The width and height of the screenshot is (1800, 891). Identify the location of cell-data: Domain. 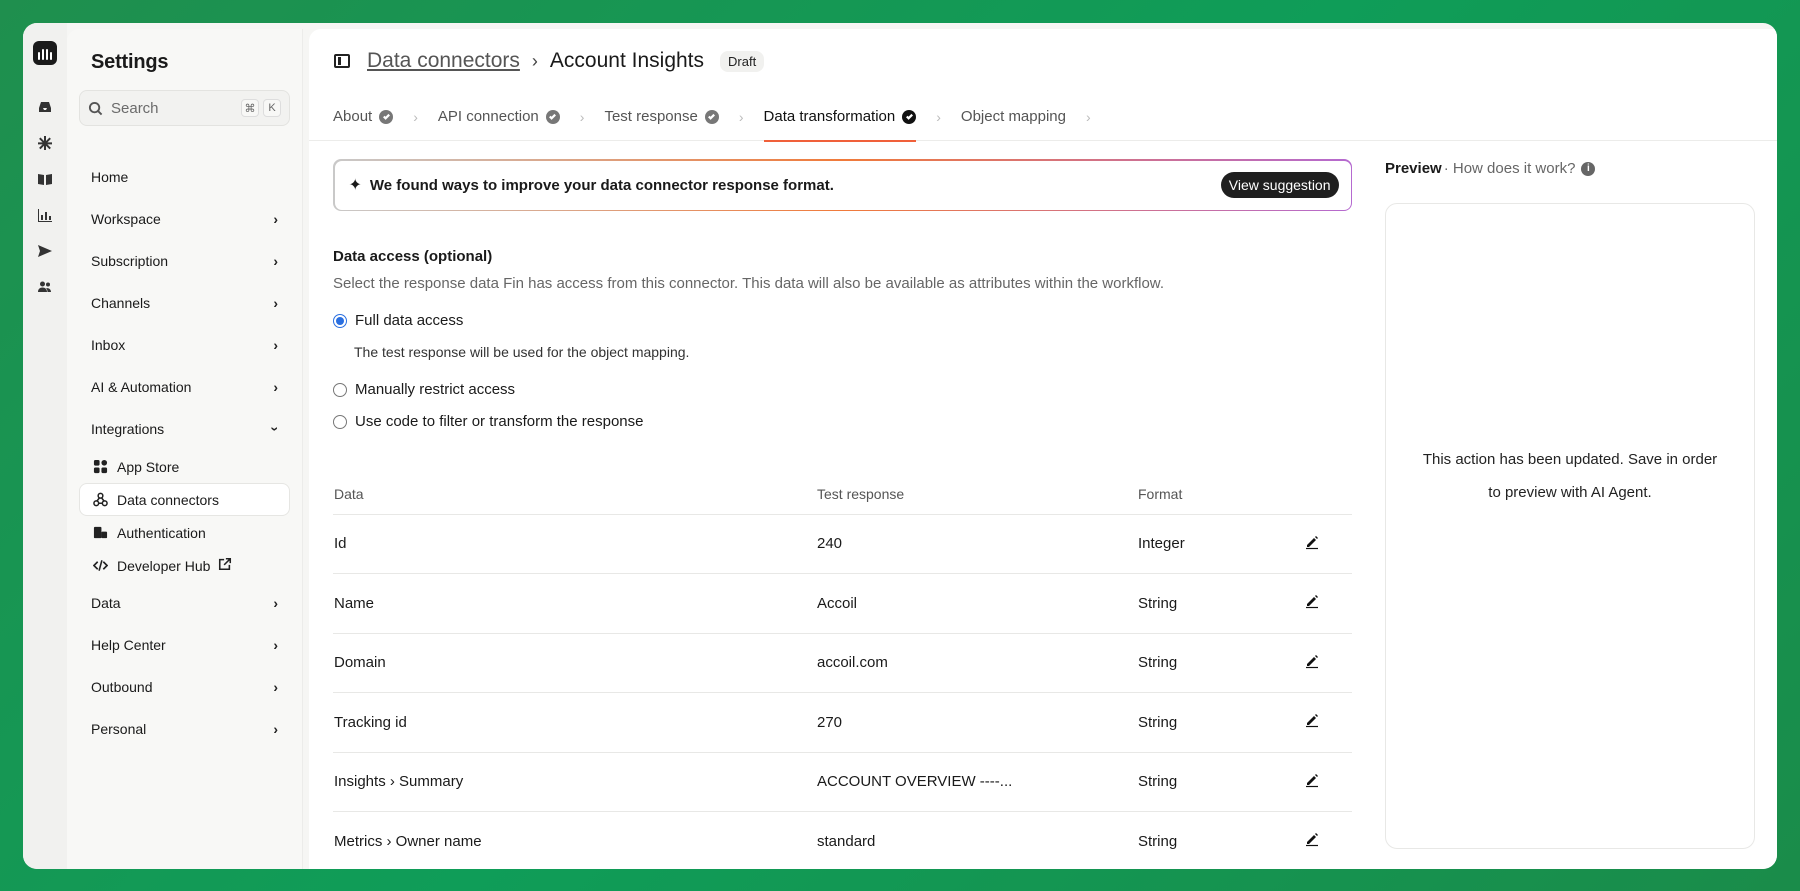
(574, 663).